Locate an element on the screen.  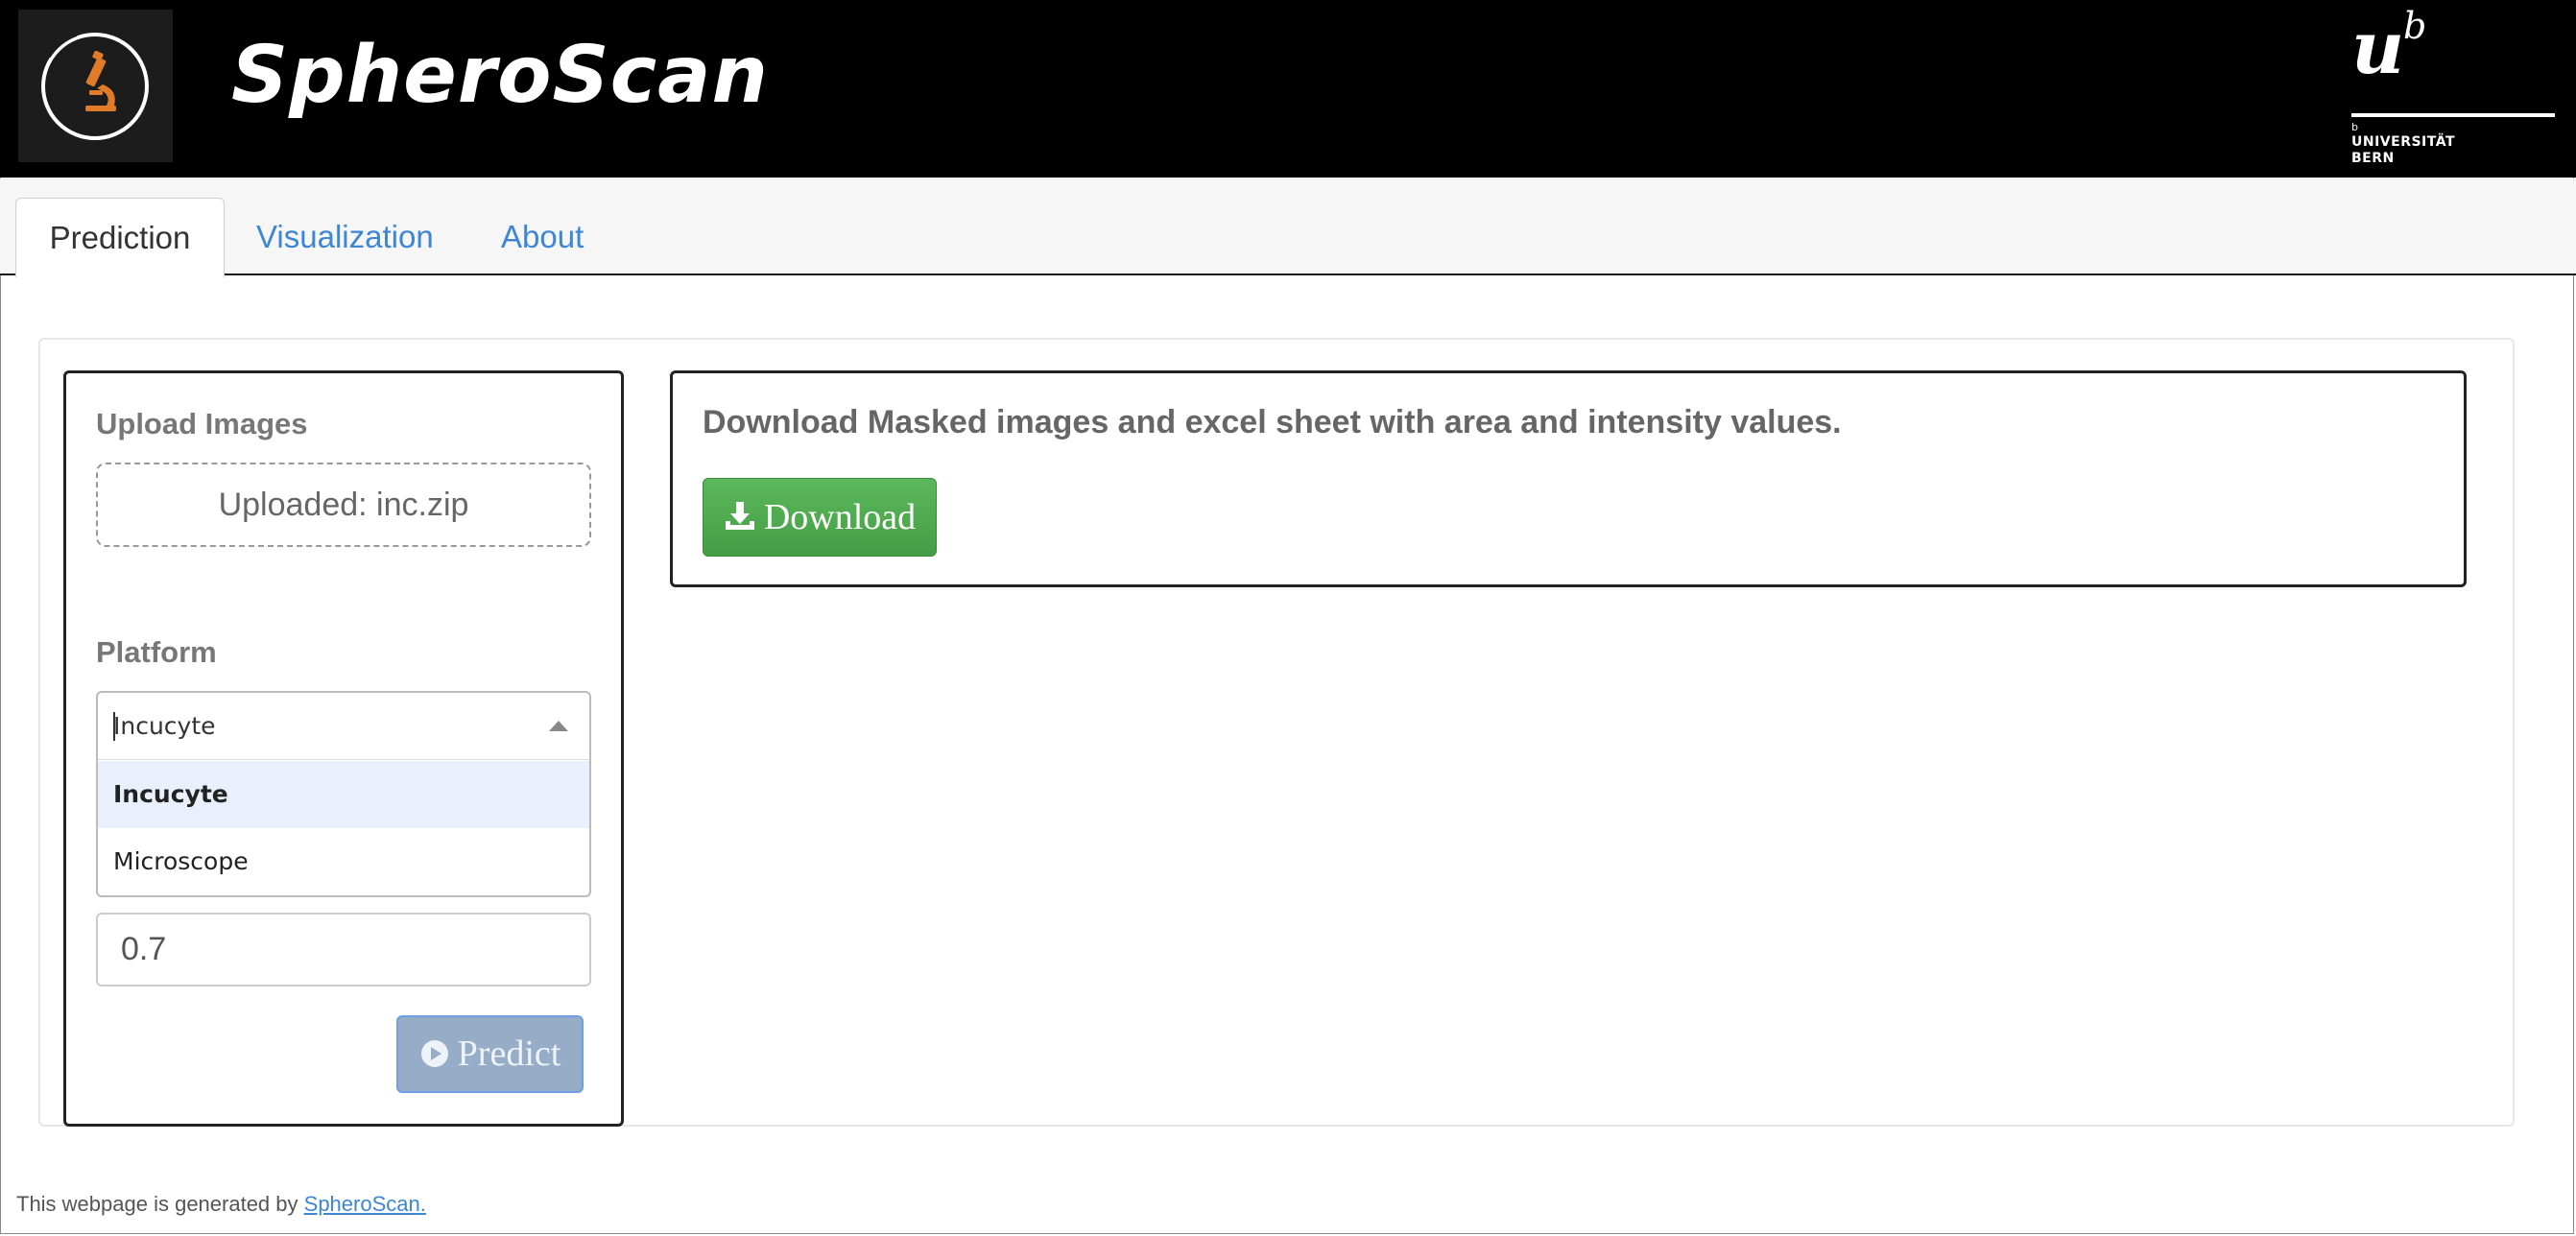
university-logo-small-b: b is located at coordinates (2354, 127).